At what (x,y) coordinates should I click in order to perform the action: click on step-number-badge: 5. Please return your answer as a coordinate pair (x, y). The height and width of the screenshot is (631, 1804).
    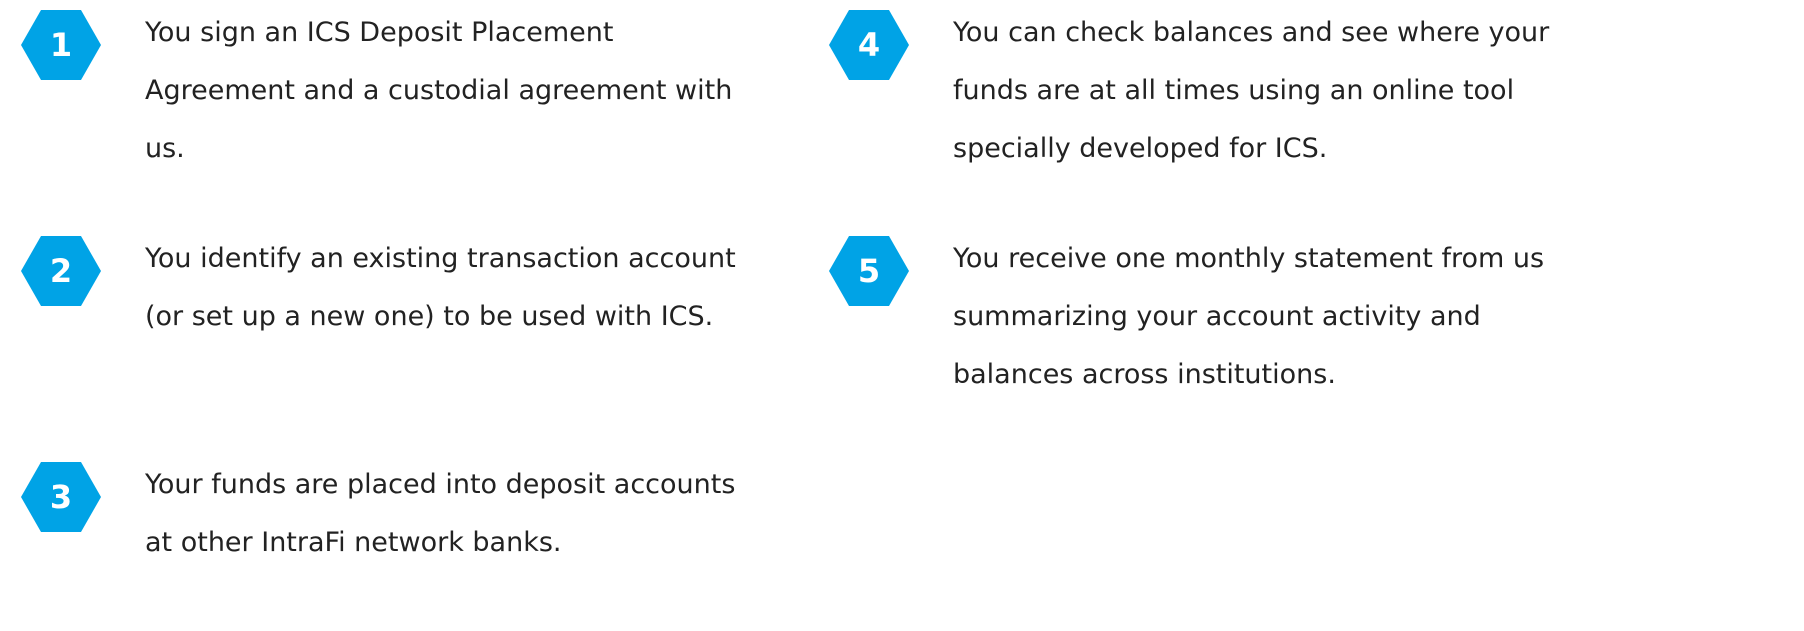
    Looking at the image, I should click on (869, 271).